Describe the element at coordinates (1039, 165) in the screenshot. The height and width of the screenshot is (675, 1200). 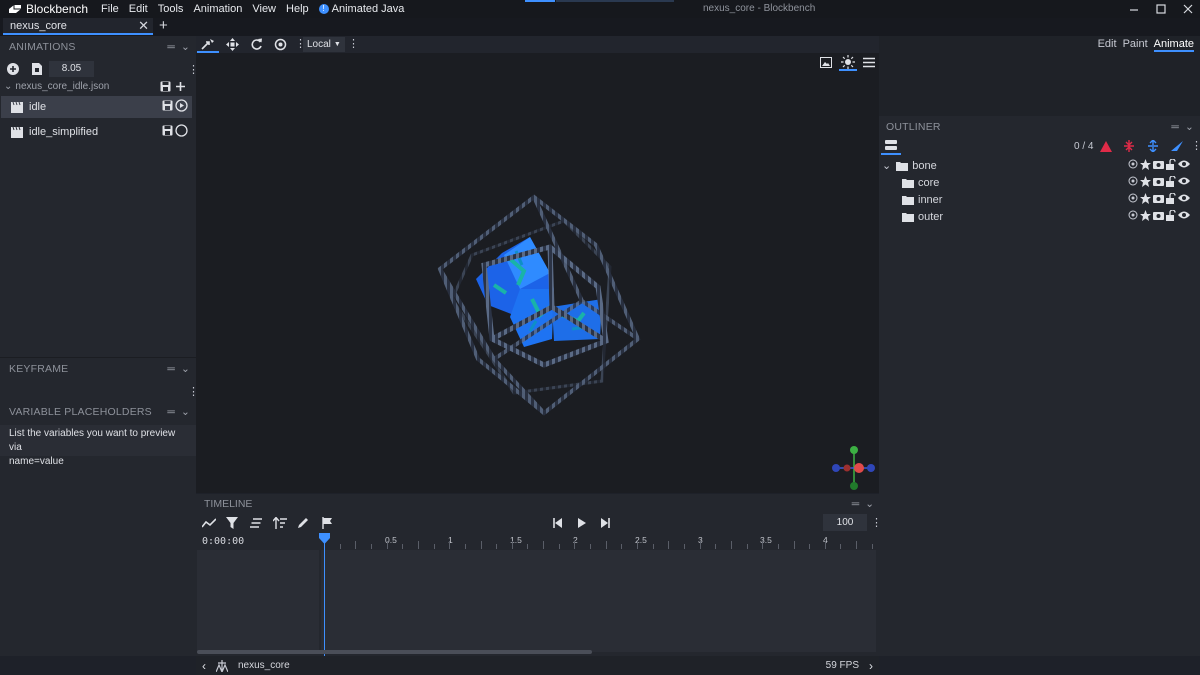
I see `outliner-node-bone: ⌄ bone` at that location.